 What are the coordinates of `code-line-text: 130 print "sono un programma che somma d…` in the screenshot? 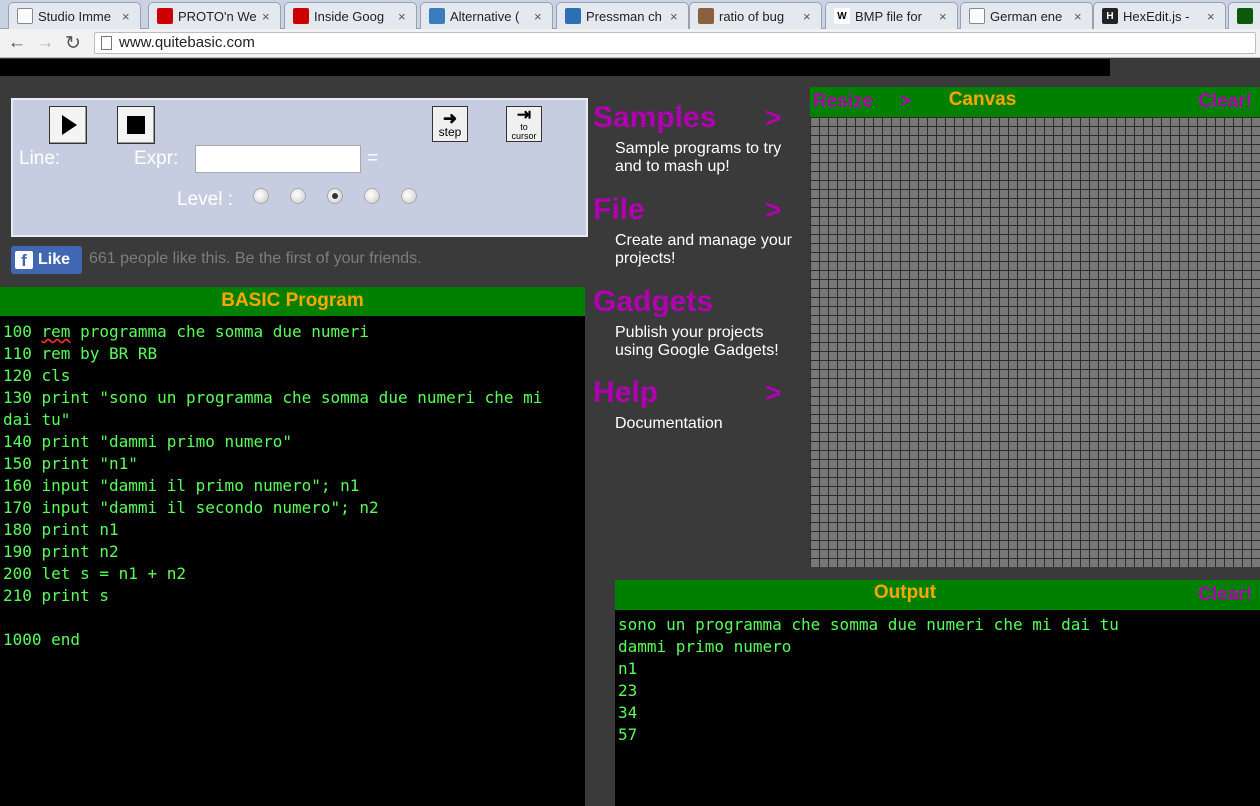 It's located at (278, 408).